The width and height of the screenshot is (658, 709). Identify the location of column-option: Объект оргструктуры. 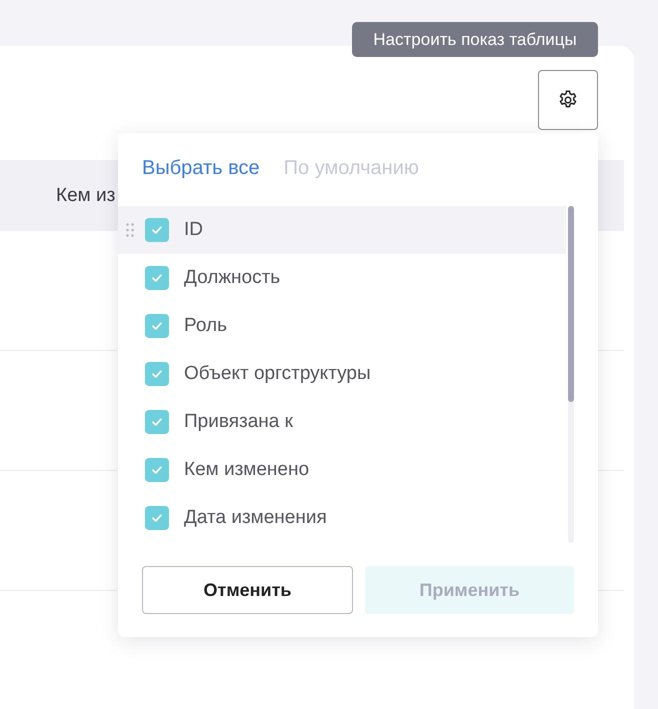
(342, 374).